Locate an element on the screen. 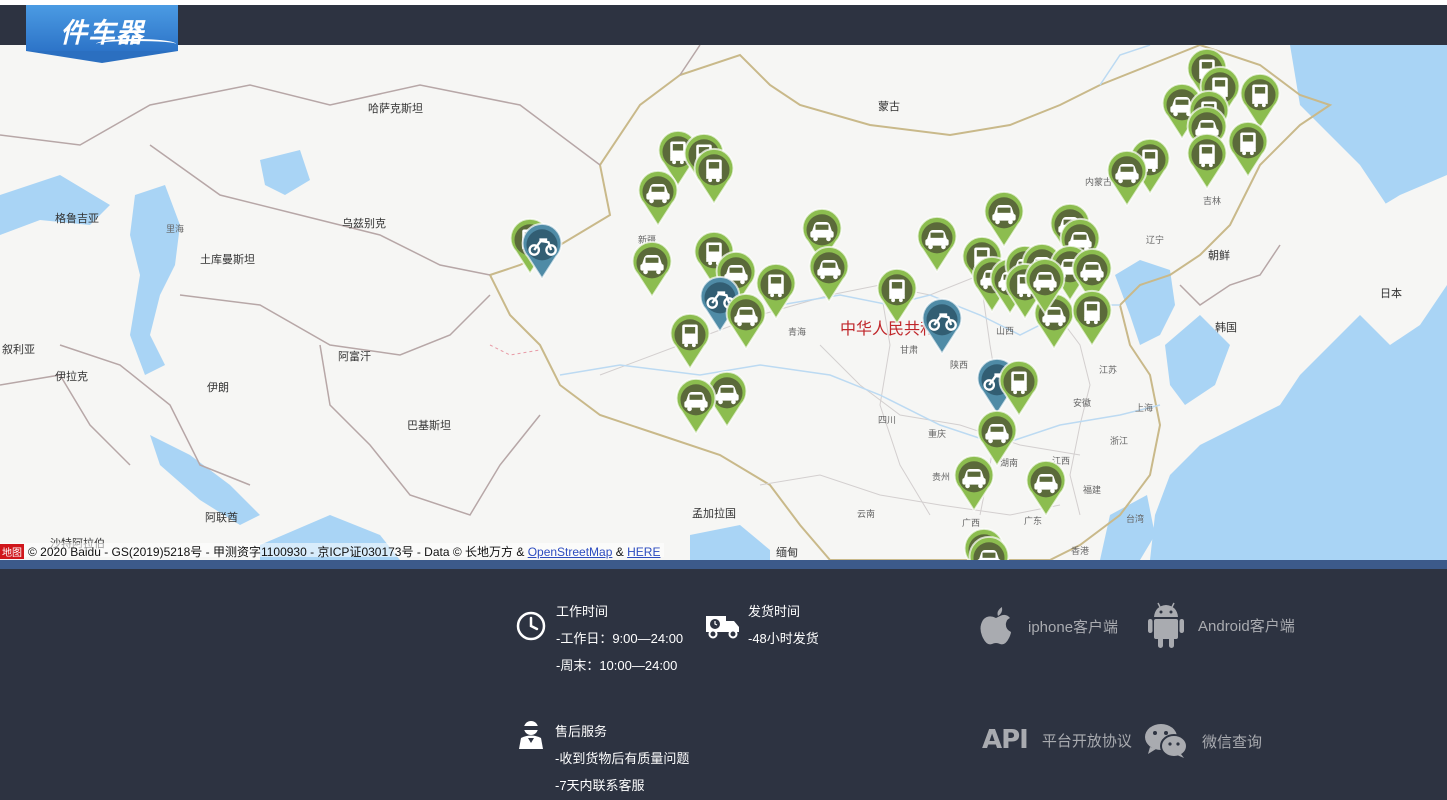 This screenshot has height=800, width=1447. map-label-jilin: 吉林 is located at coordinates (1212, 201).